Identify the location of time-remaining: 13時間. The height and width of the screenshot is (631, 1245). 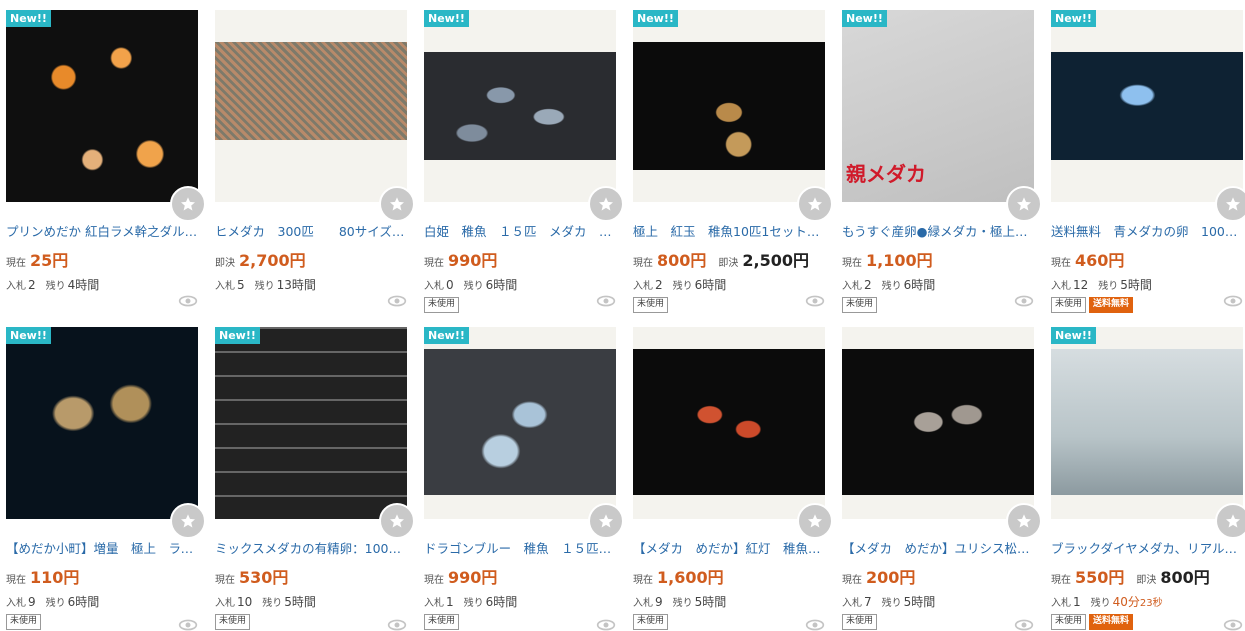
(296, 285).